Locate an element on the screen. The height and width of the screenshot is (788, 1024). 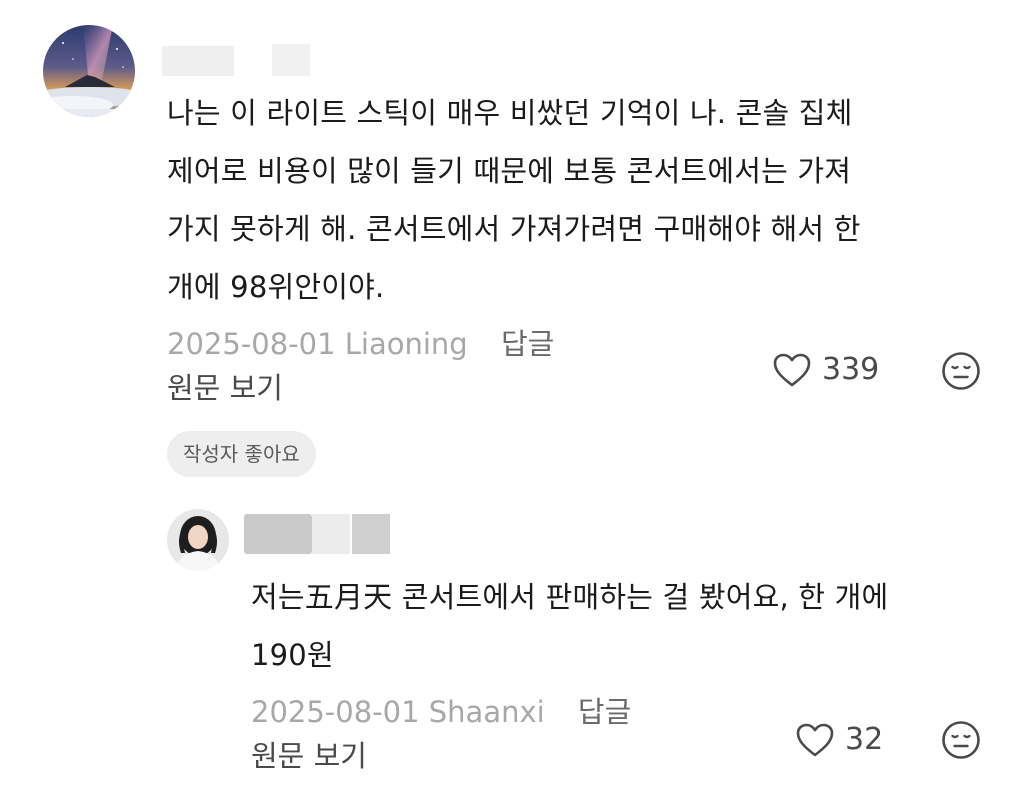
comment-line: 개에 98위안이야. is located at coordinates (276, 287).